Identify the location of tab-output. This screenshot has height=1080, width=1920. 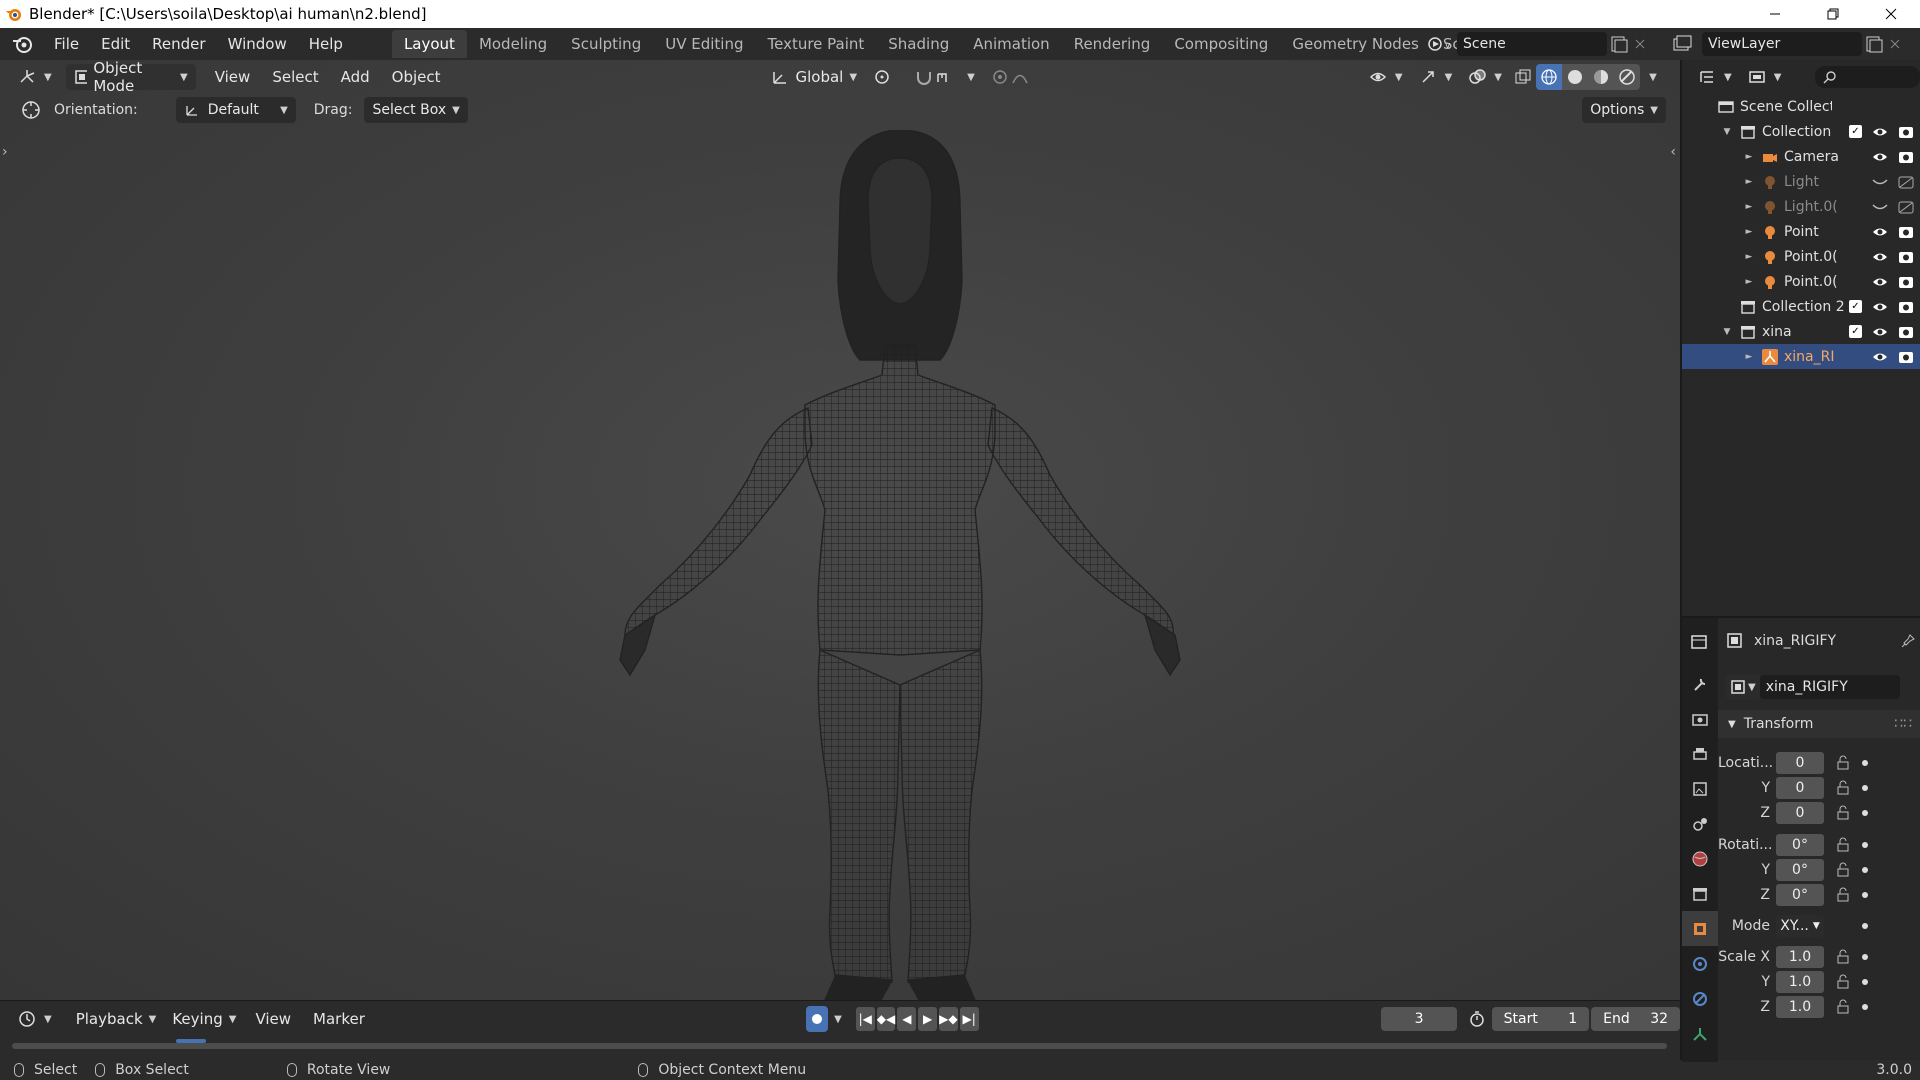
(1700, 753).